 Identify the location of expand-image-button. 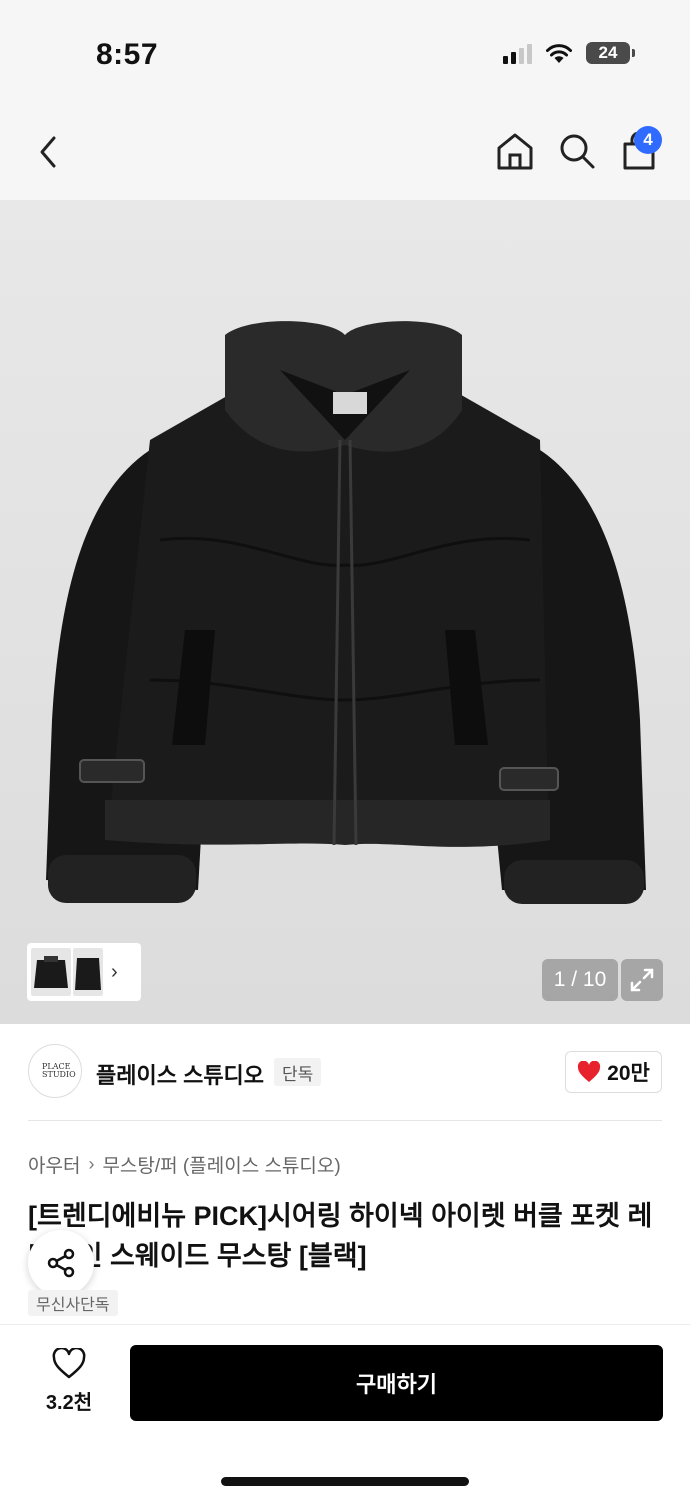
(642, 980).